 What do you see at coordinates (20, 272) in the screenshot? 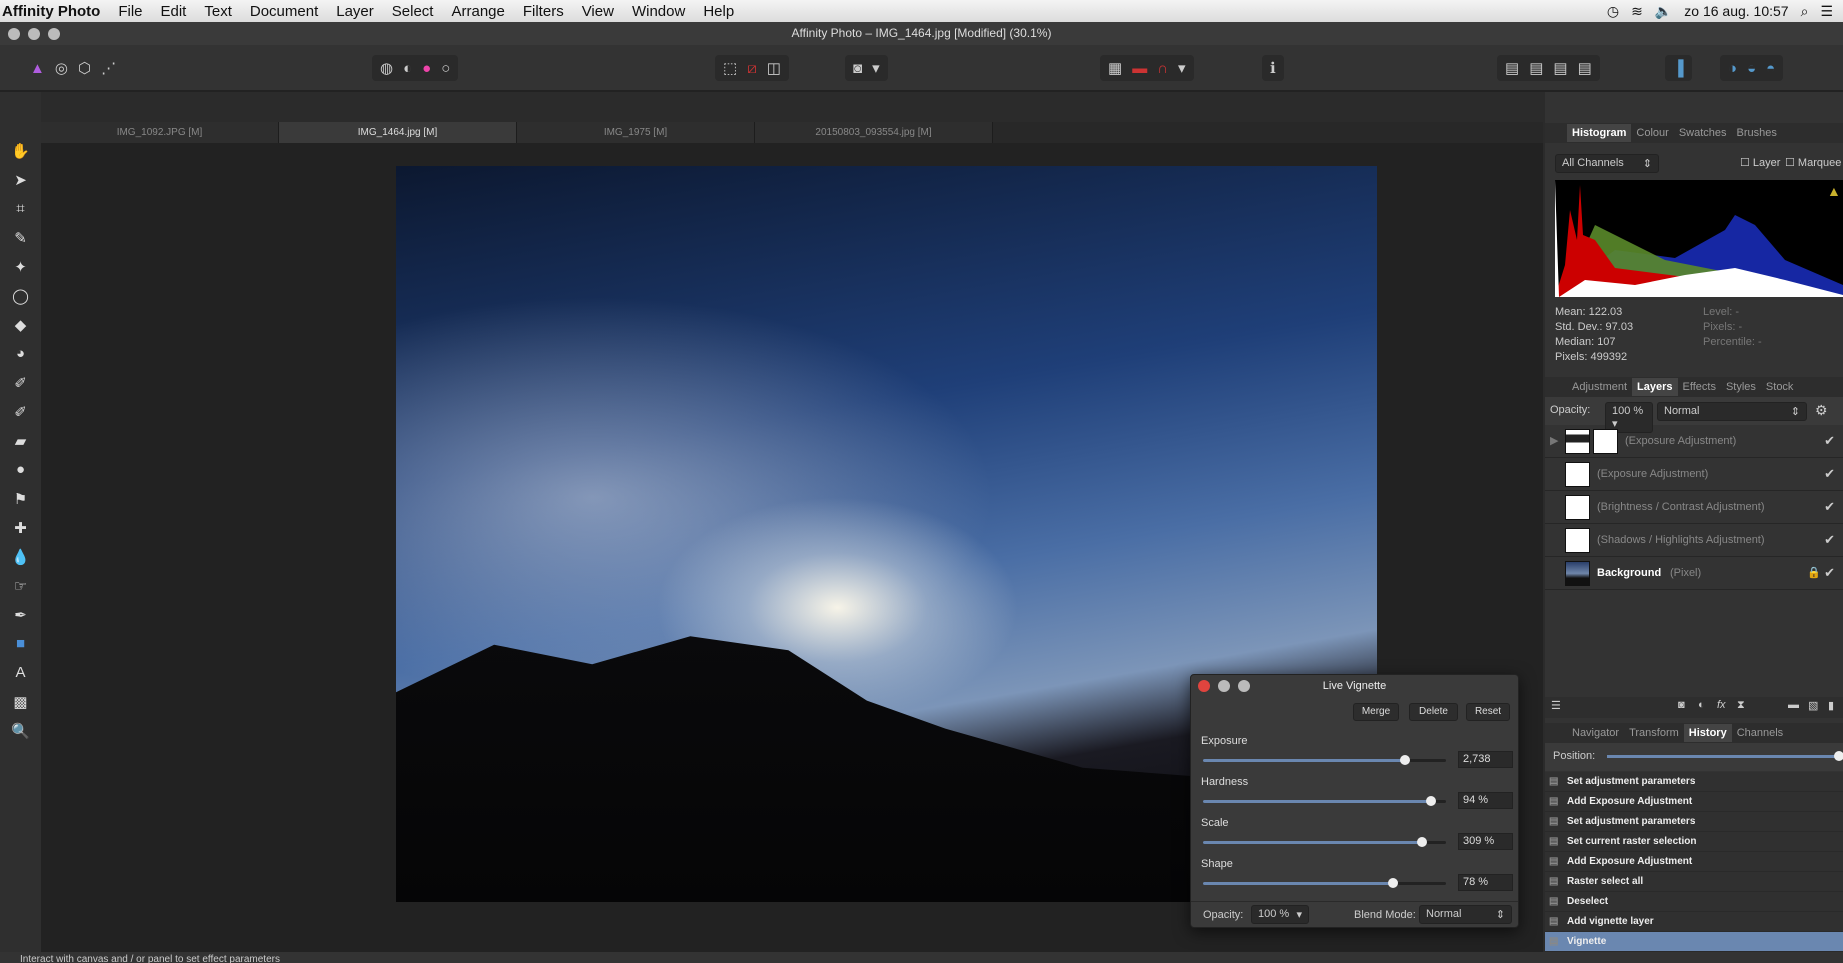
I see `selection-brush-icon: ✦` at bounding box center [20, 272].